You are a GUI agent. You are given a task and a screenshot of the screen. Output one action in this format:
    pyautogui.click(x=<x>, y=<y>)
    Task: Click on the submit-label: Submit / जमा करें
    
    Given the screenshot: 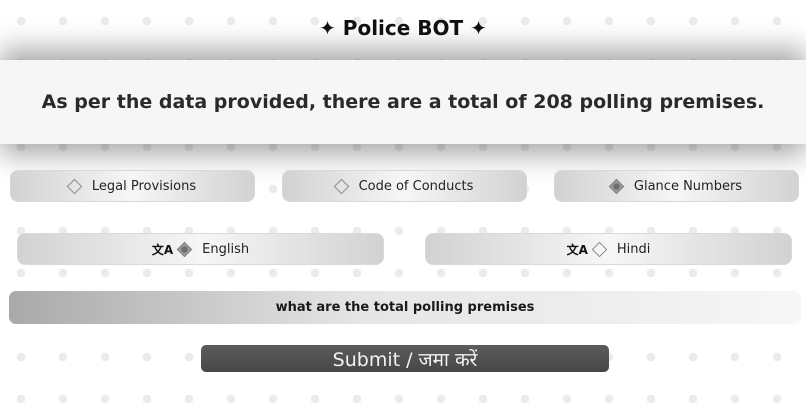 What is the action you would take?
    pyautogui.click(x=405, y=359)
    